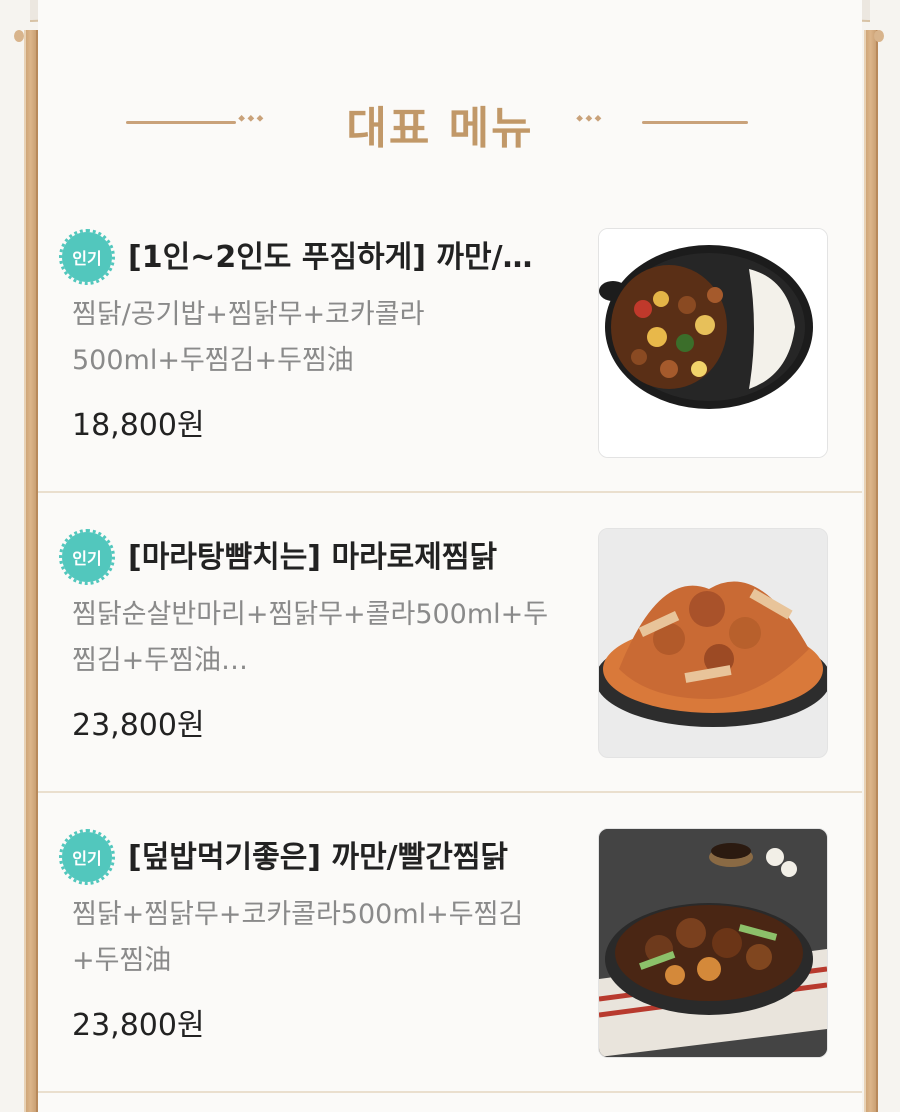 This screenshot has width=900, height=1112. Describe the element at coordinates (332, 340) in the screenshot. I see `menu-item-description: 찜닭/공기밥+찜닭무+코카콜라 500ml+두찜김+두찜油` at that location.